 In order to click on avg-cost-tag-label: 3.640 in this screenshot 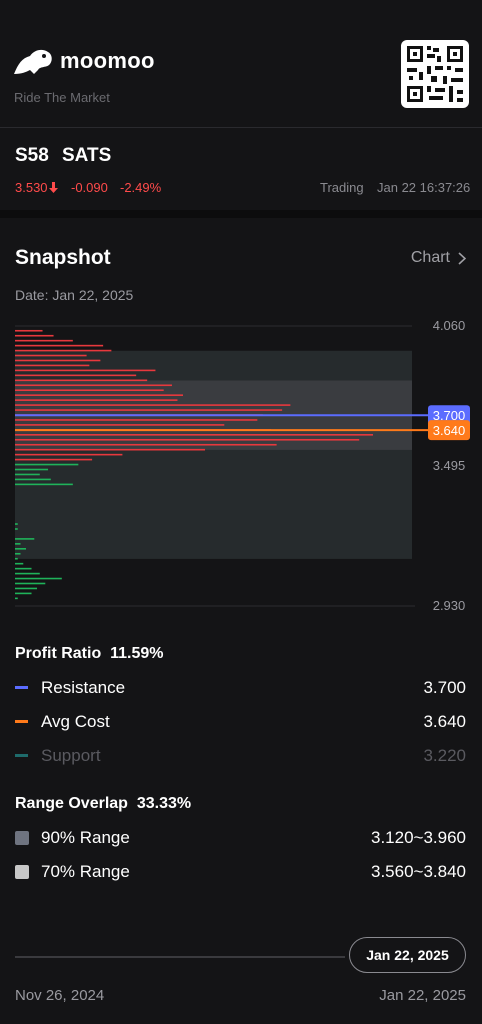, I will do `click(449, 430)`.